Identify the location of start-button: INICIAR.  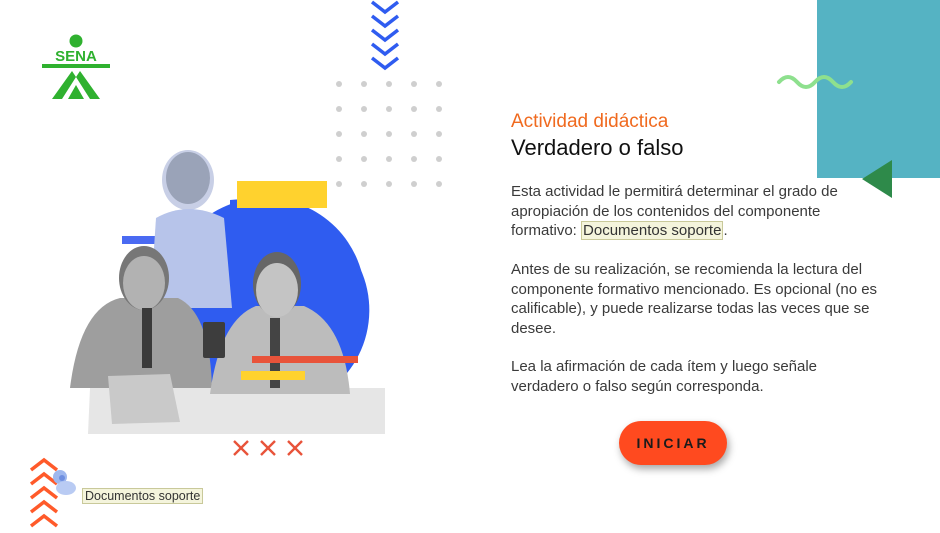
(673, 443).